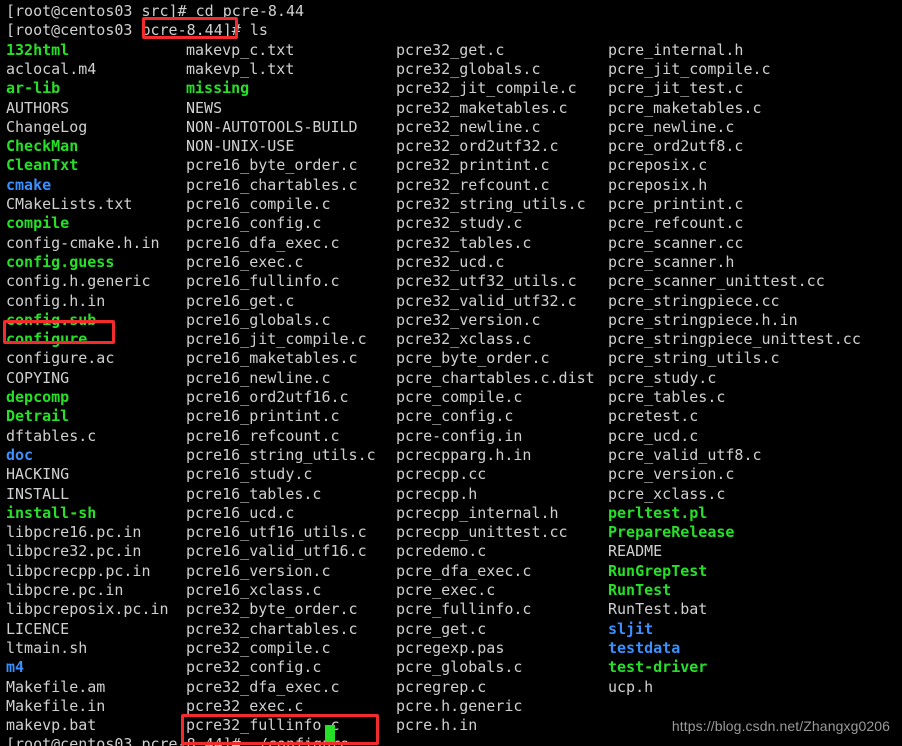 The width and height of the screenshot is (902, 746). I want to click on file-entry: aclocal.m4, so click(51, 68).